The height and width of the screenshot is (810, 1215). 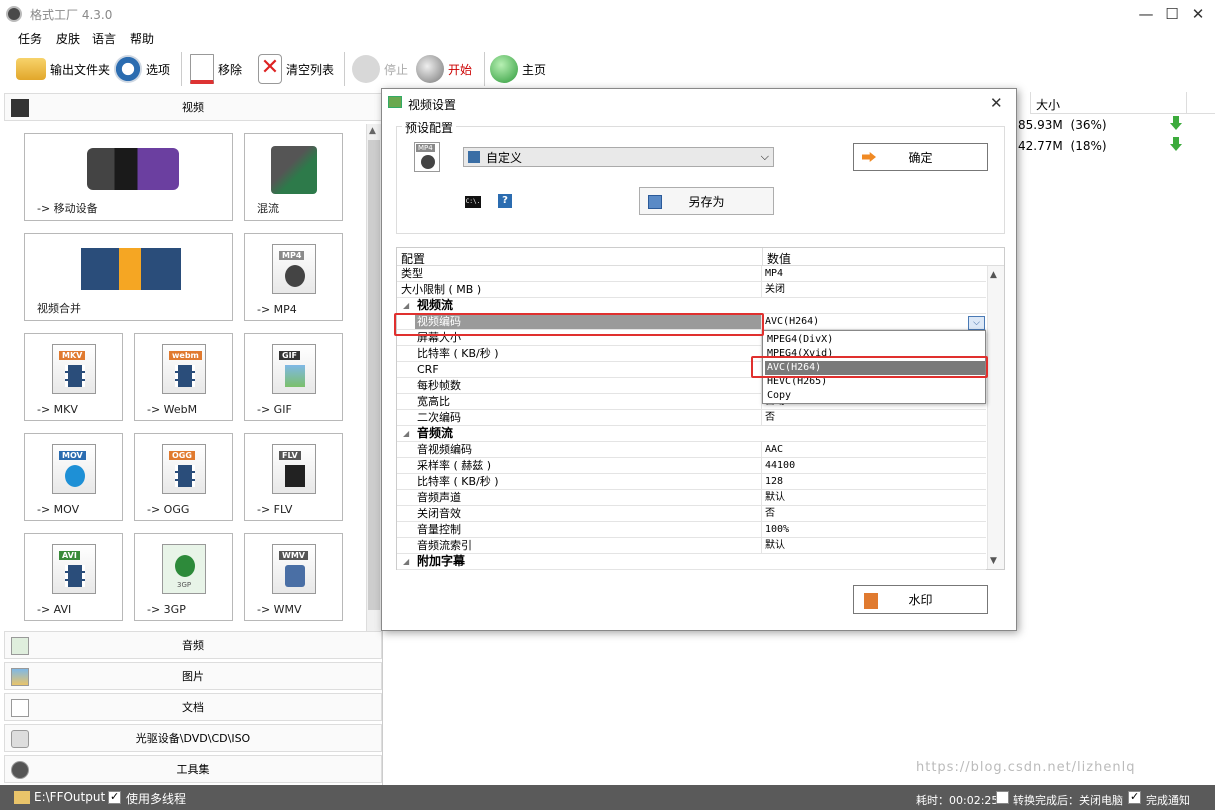 I want to click on ok-label: 确定, so click(x=920, y=157).